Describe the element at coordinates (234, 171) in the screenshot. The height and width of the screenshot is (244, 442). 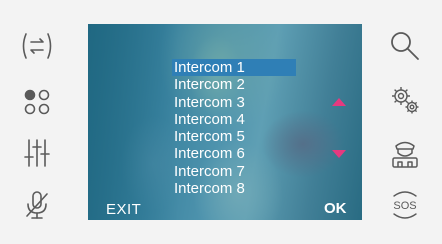
I see `intercom-list-item: Intercom 7` at that location.